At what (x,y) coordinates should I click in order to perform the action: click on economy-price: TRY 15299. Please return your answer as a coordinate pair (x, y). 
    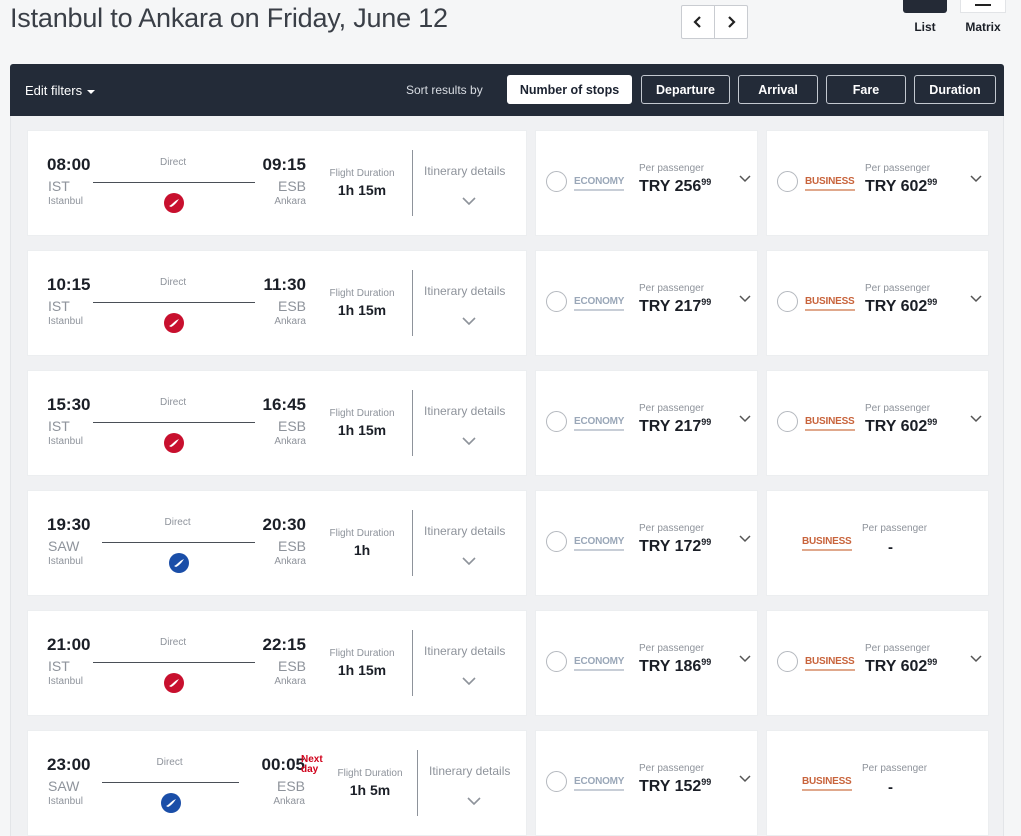
    Looking at the image, I should click on (675, 786).